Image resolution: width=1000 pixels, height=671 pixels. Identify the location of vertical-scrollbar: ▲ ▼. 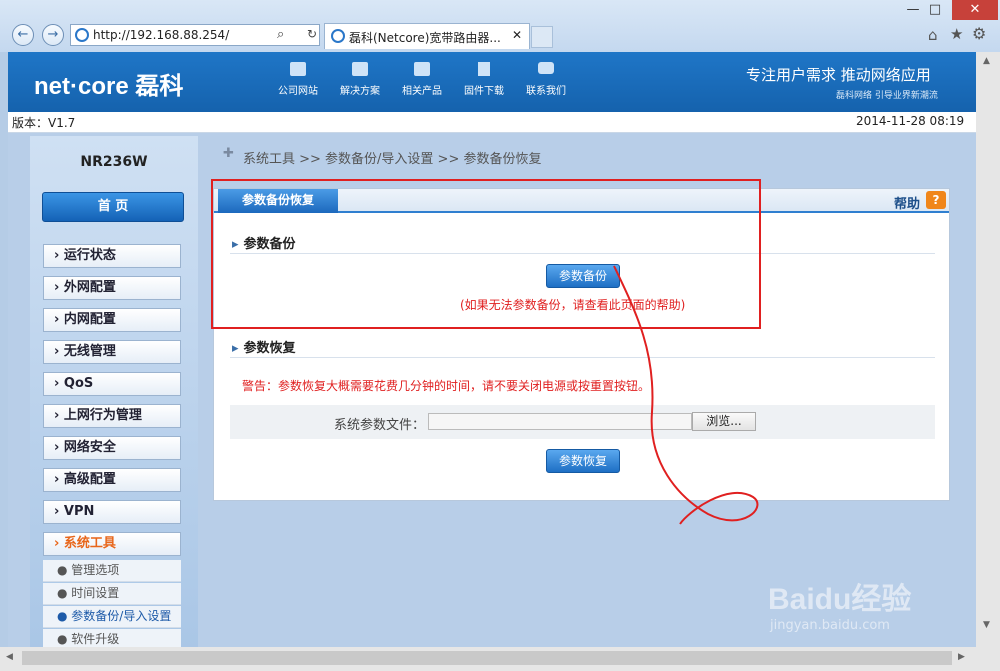
(988, 349).